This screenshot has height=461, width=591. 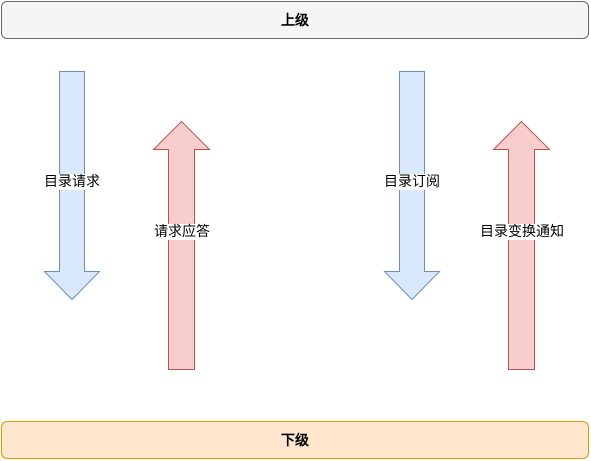 What do you see at coordinates (522, 232) in the screenshot?
I see `label-catalog-change-notify: 目录变换通知` at bounding box center [522, 232].